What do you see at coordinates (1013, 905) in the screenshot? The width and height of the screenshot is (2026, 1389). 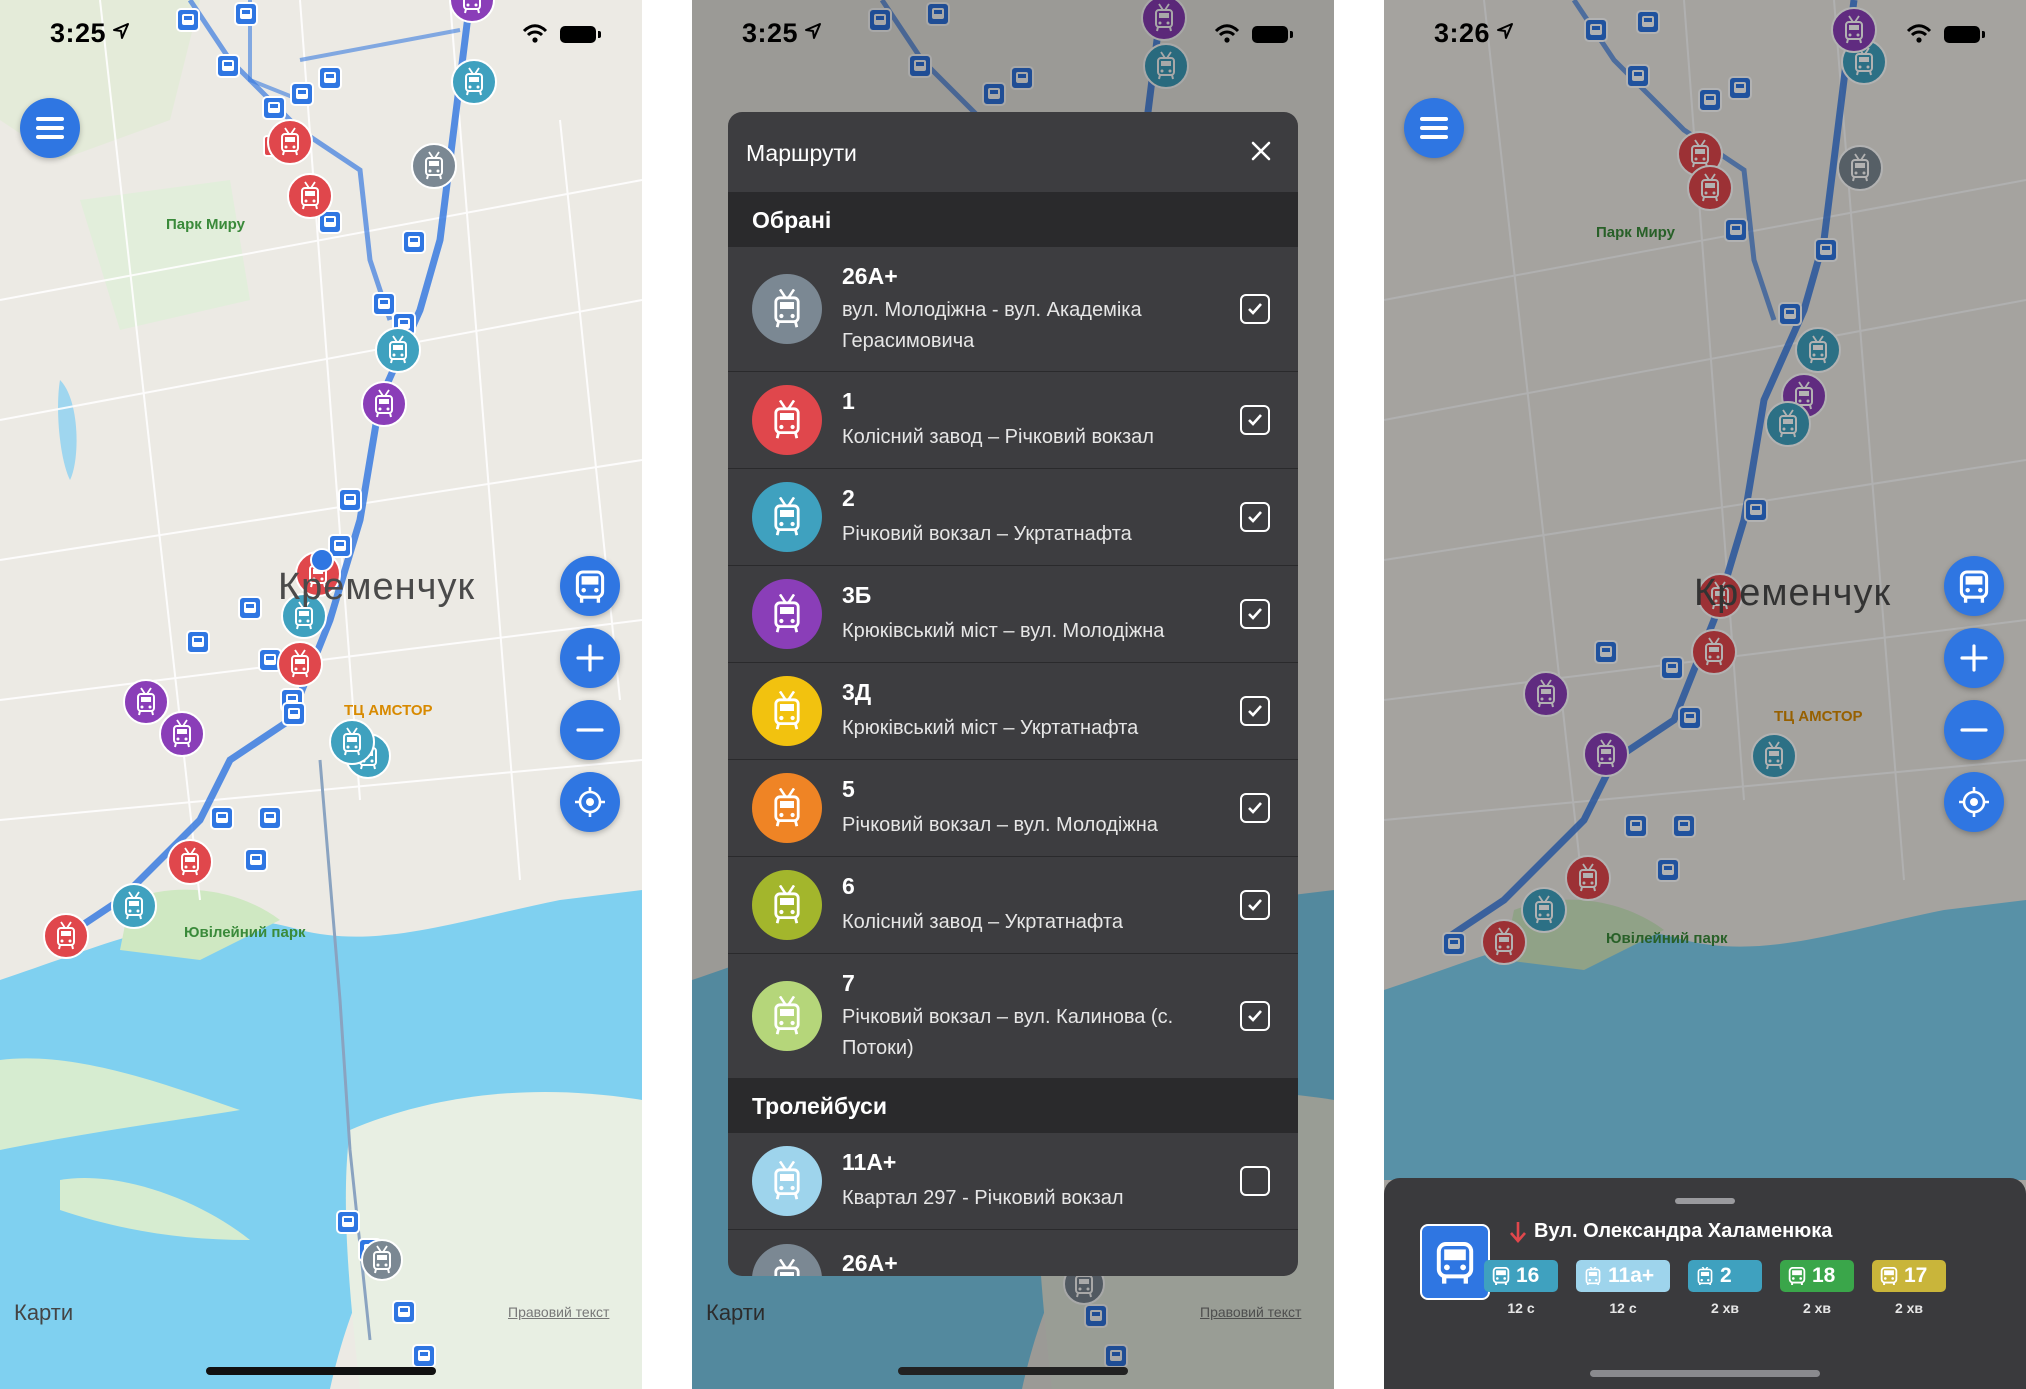 I see `route-row: 6 Колісний завод – Укртатнафта` at bounding box center [1013, 905].